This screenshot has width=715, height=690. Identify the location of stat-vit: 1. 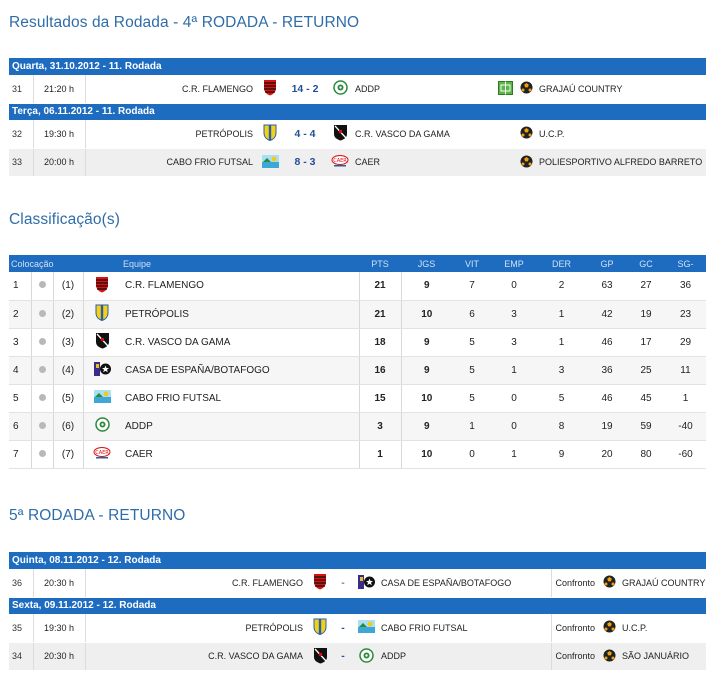
(472, 426).